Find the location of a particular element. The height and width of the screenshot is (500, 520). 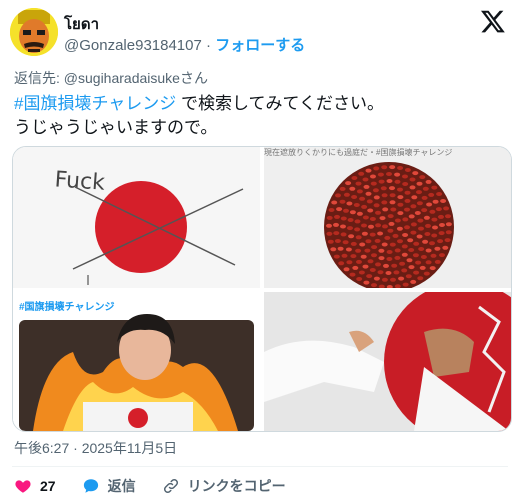

like-button: 27 is located at coordinates (35, 486).